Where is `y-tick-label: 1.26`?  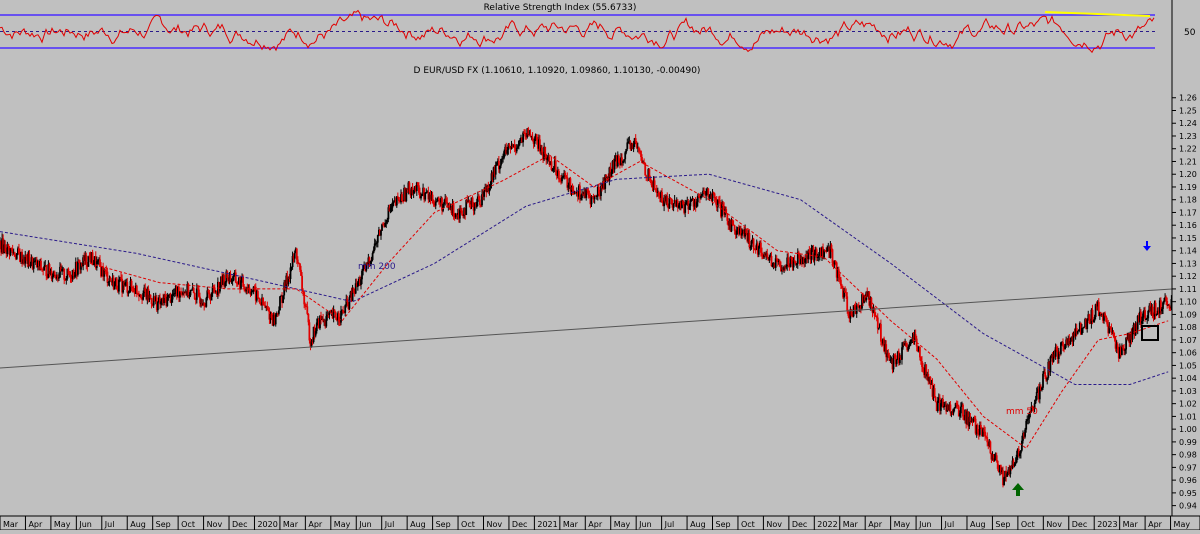 y-tick-label: 1.26 is located at coordinates (1188, 98).